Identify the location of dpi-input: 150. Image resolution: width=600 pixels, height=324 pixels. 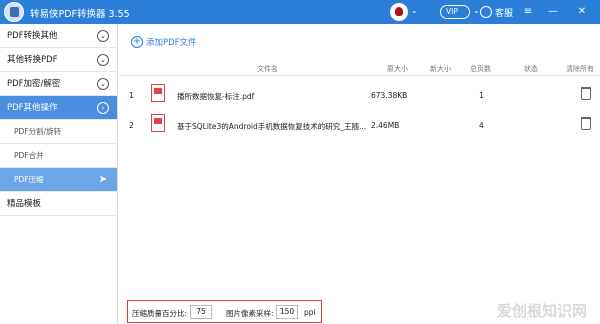
(287, 312).